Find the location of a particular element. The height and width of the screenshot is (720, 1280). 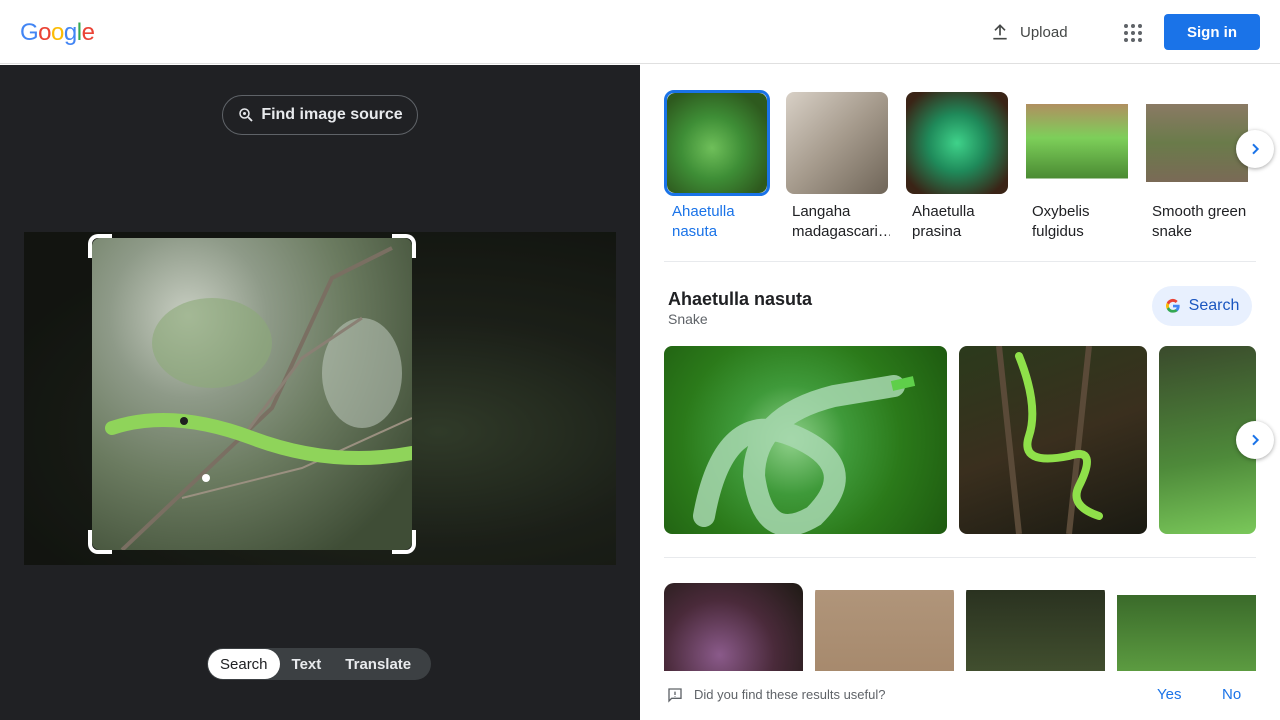

mode-translate-tab: Translate is located at coordinates (378, 664).